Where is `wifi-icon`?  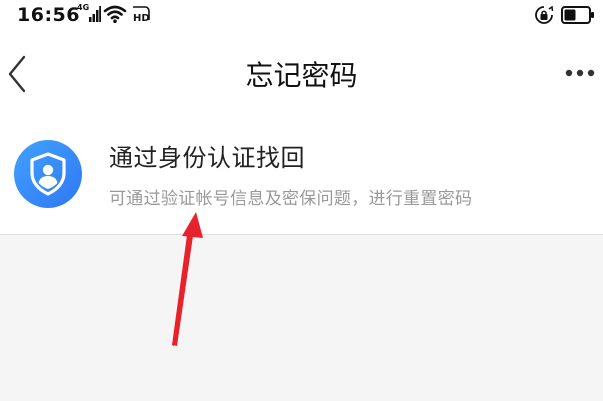
wifi-icon is located at coordinates (115, 14).